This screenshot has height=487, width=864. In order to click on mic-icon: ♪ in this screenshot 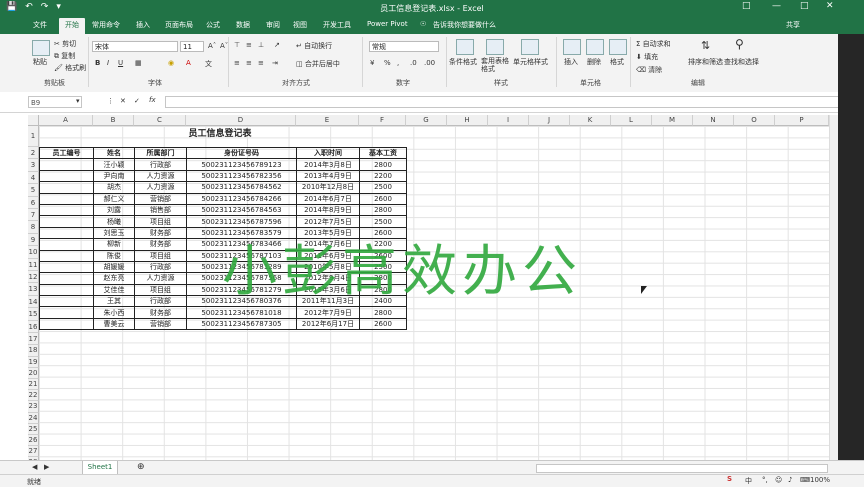, I will do `click(790, 480)`.